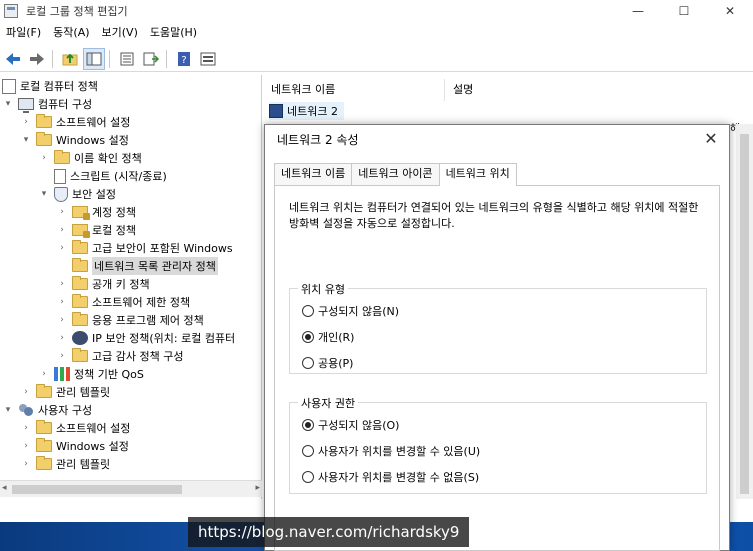 The width and height of the screenshot is (753, 551). I want to click on radio-location-not-configured: 구성되지 않음(N), so click(350, 311).